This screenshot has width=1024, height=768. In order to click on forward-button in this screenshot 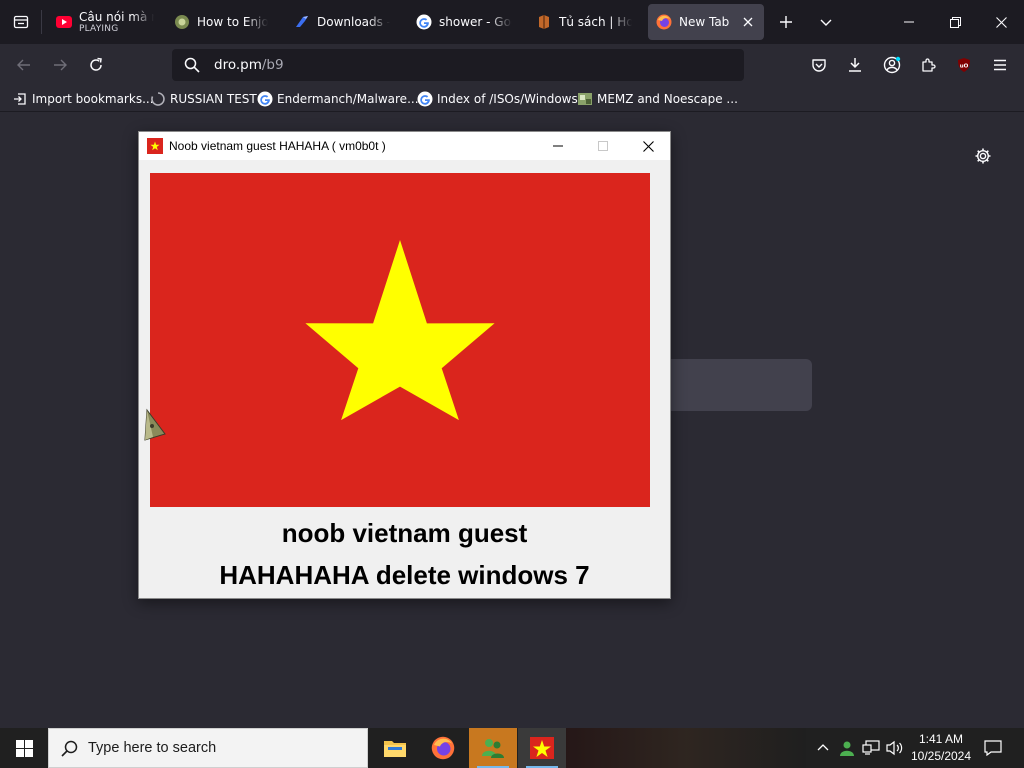, I will do `click(60, 65)`.